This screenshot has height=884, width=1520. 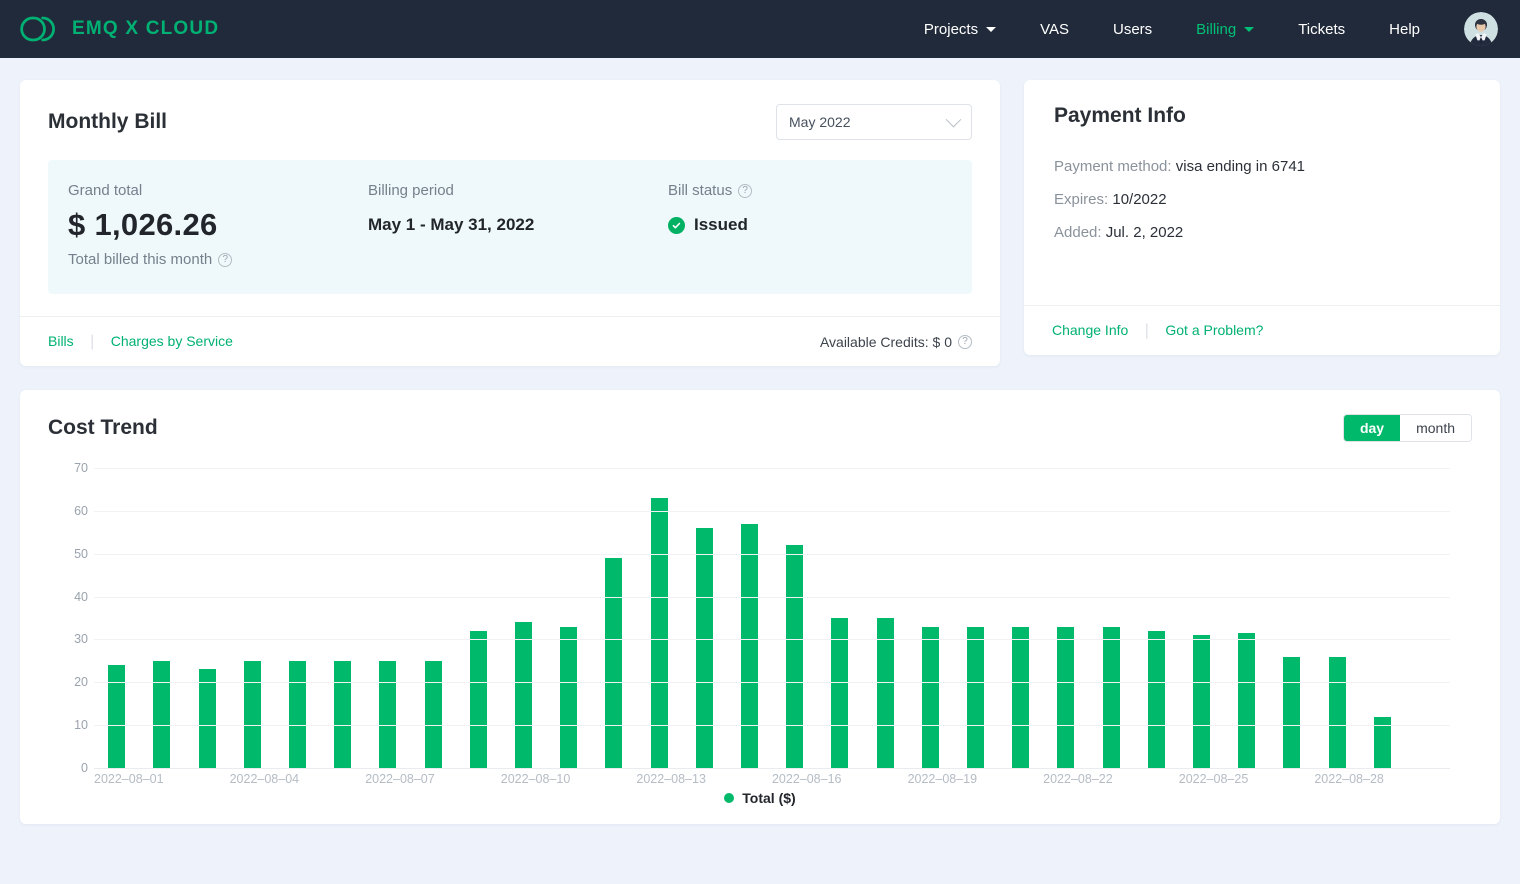 I want to click on nav-item-vas: VAS, so click(x=1054, y=29).